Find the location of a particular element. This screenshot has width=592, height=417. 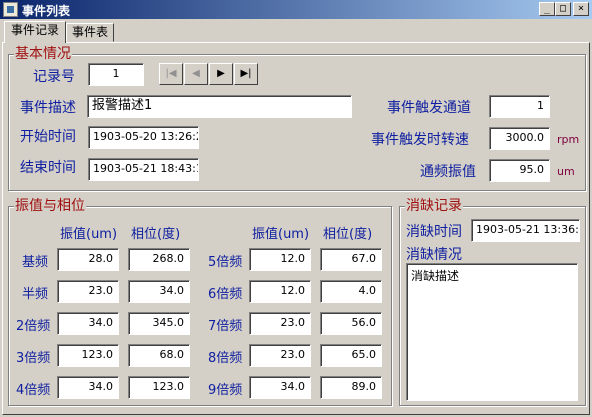

harmonic-label: 7倍频 is located at coordinates (225, 326).